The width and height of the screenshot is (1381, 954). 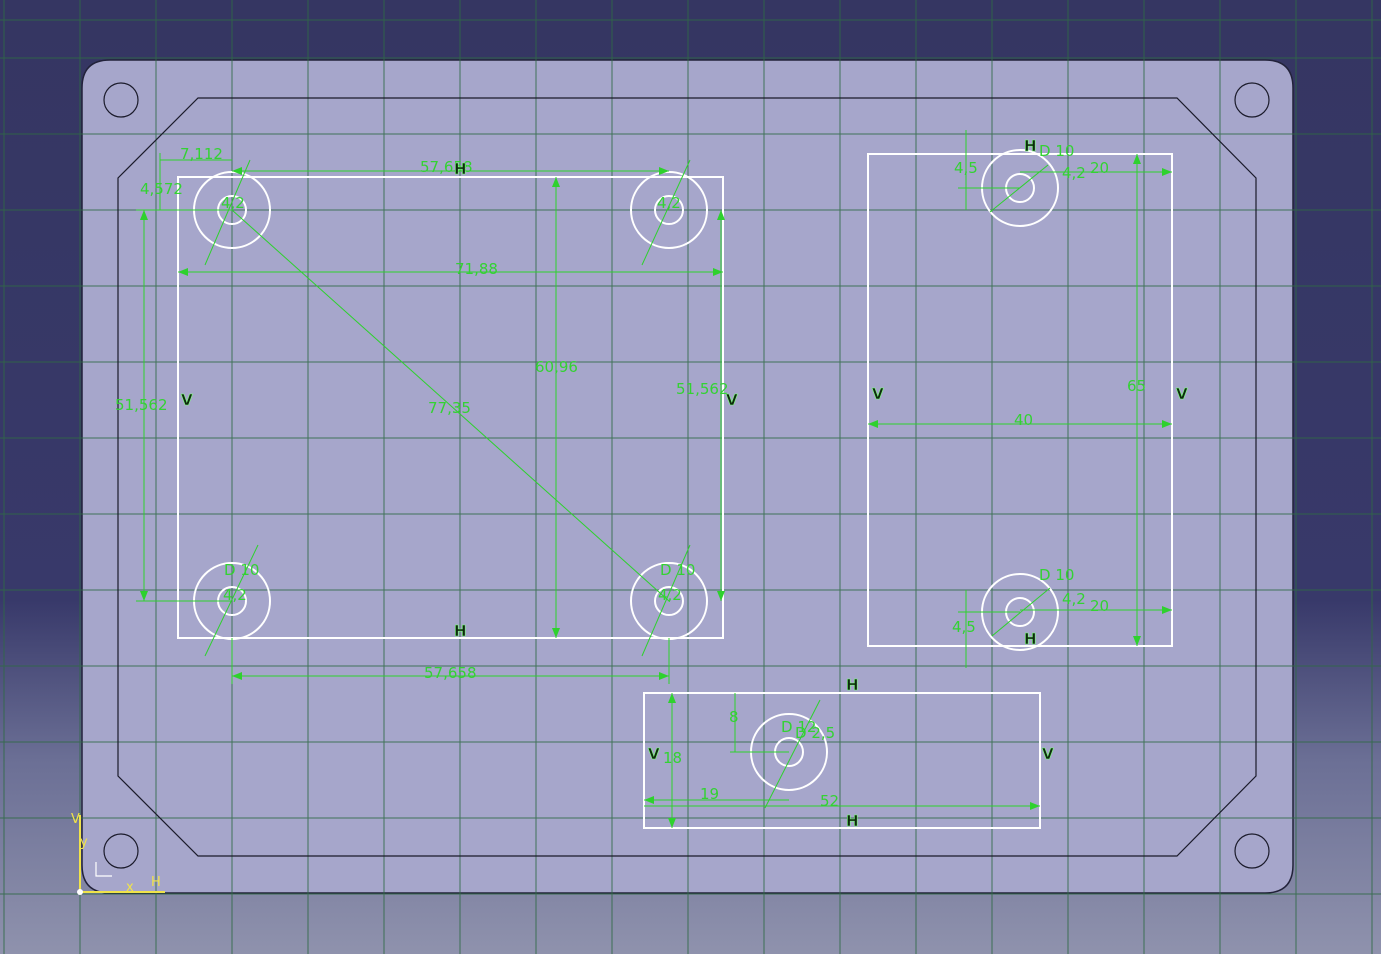 I want to click on dim-hole-tr: 4,2, so click(x=669, y=203).